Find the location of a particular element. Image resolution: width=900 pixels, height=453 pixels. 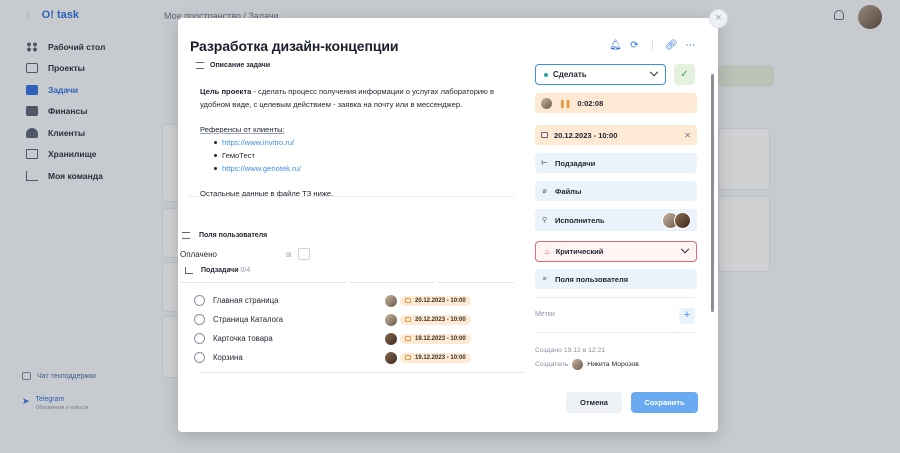

paperclip-icon: ⌀ is located at coordinates (544, 191).